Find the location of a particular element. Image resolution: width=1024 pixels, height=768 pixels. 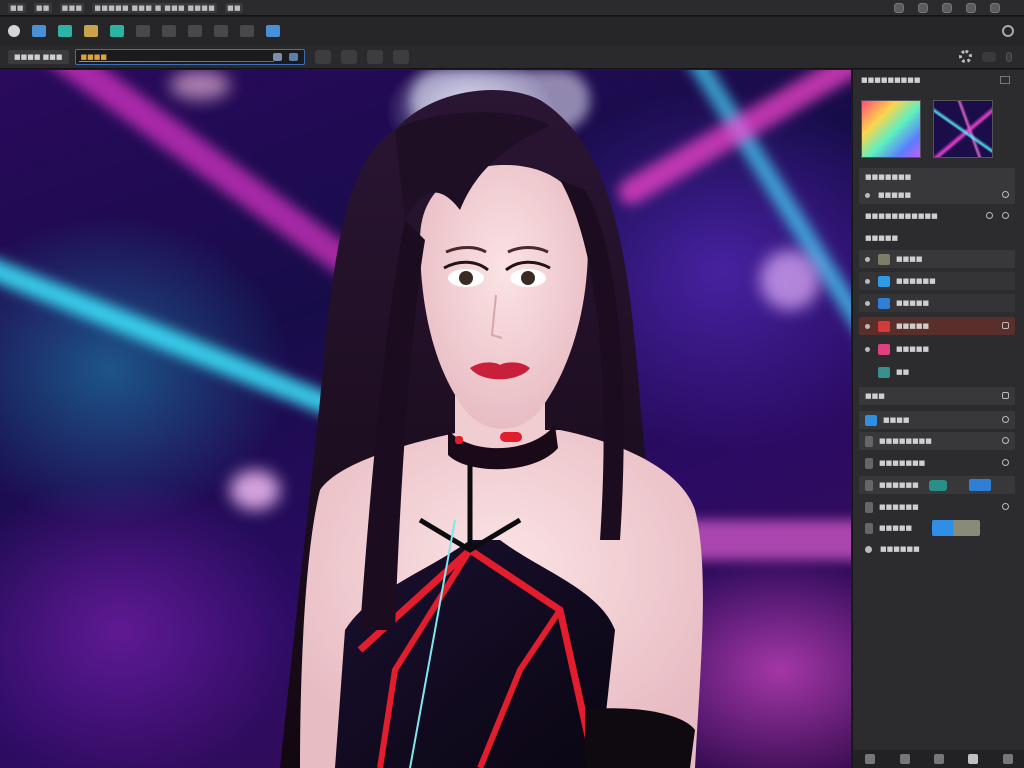

options-bar: ■■■■ ■■■ ■■■■ is located at coordinates (512, 57).